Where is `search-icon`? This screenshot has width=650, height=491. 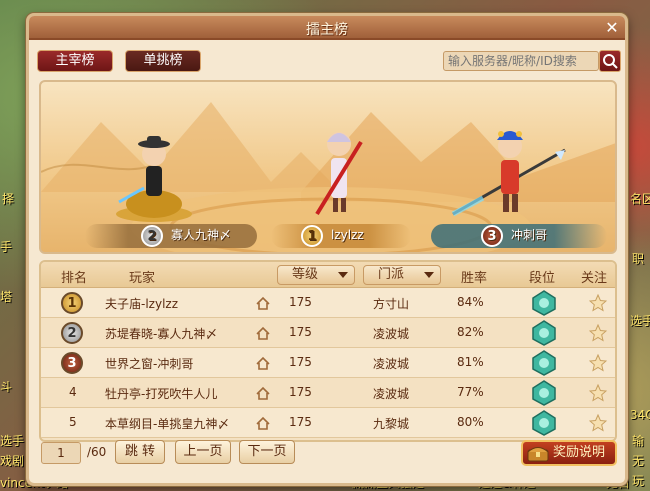
search-icon is located at coordinates (610, 61).